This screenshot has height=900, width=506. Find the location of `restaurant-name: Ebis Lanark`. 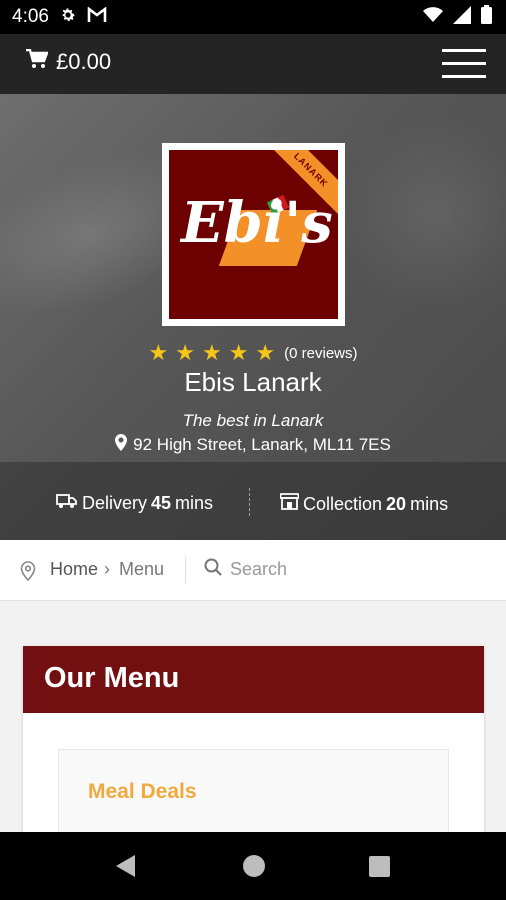

restaurant-name: Ebis Lanark is located at coordinates (253, 382).